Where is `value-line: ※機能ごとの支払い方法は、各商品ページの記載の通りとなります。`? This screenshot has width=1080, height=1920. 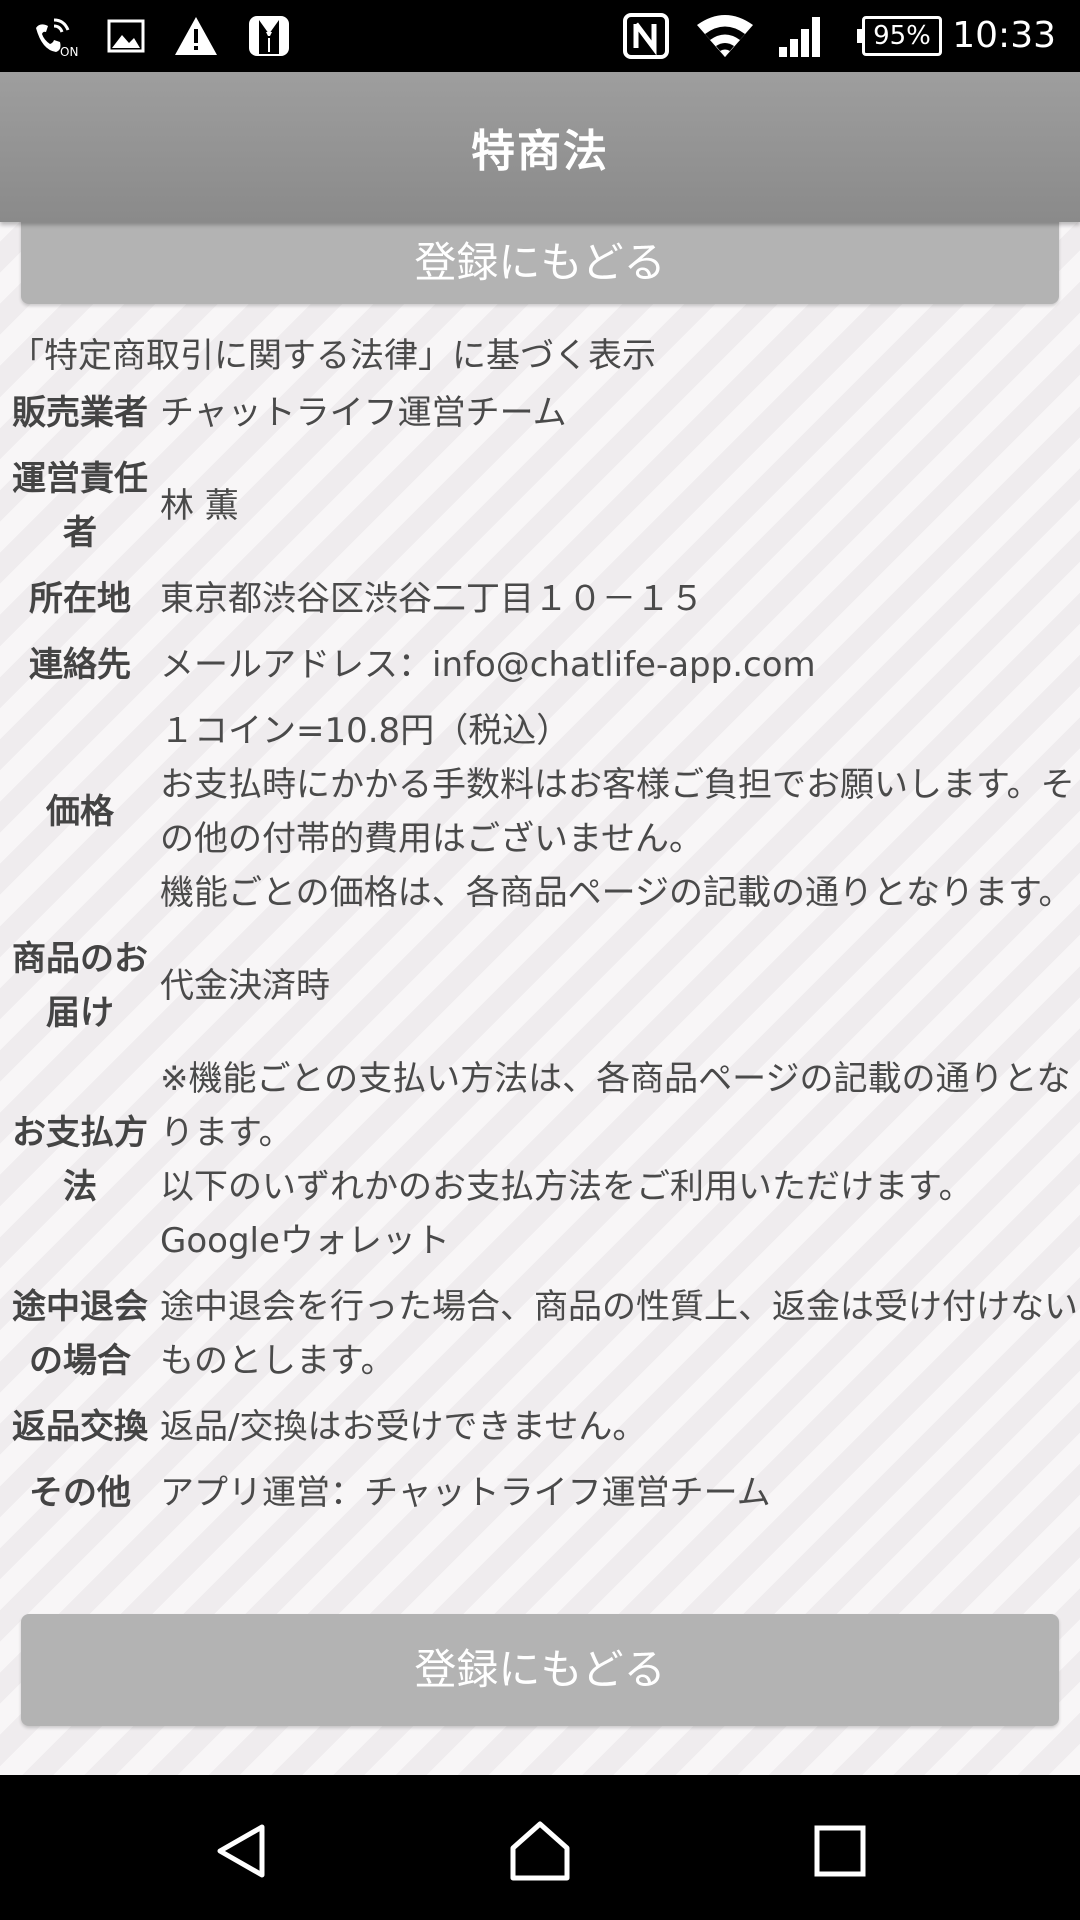
value-line: ※機能ごとの支払い方法は、各商品ページの記載の通りとなります。 is located at coordinates (615, 1106).